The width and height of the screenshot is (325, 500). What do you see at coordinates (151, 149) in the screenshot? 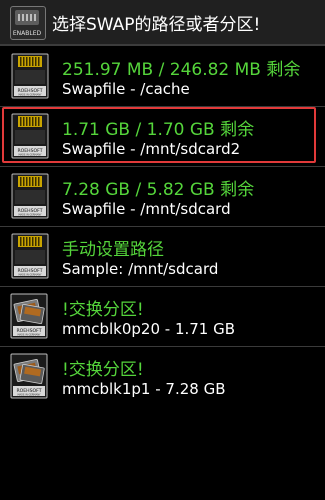
I see `option-secondary-text: Swapfile - /mnt/sdcard2` at bounding box center [151, 149].